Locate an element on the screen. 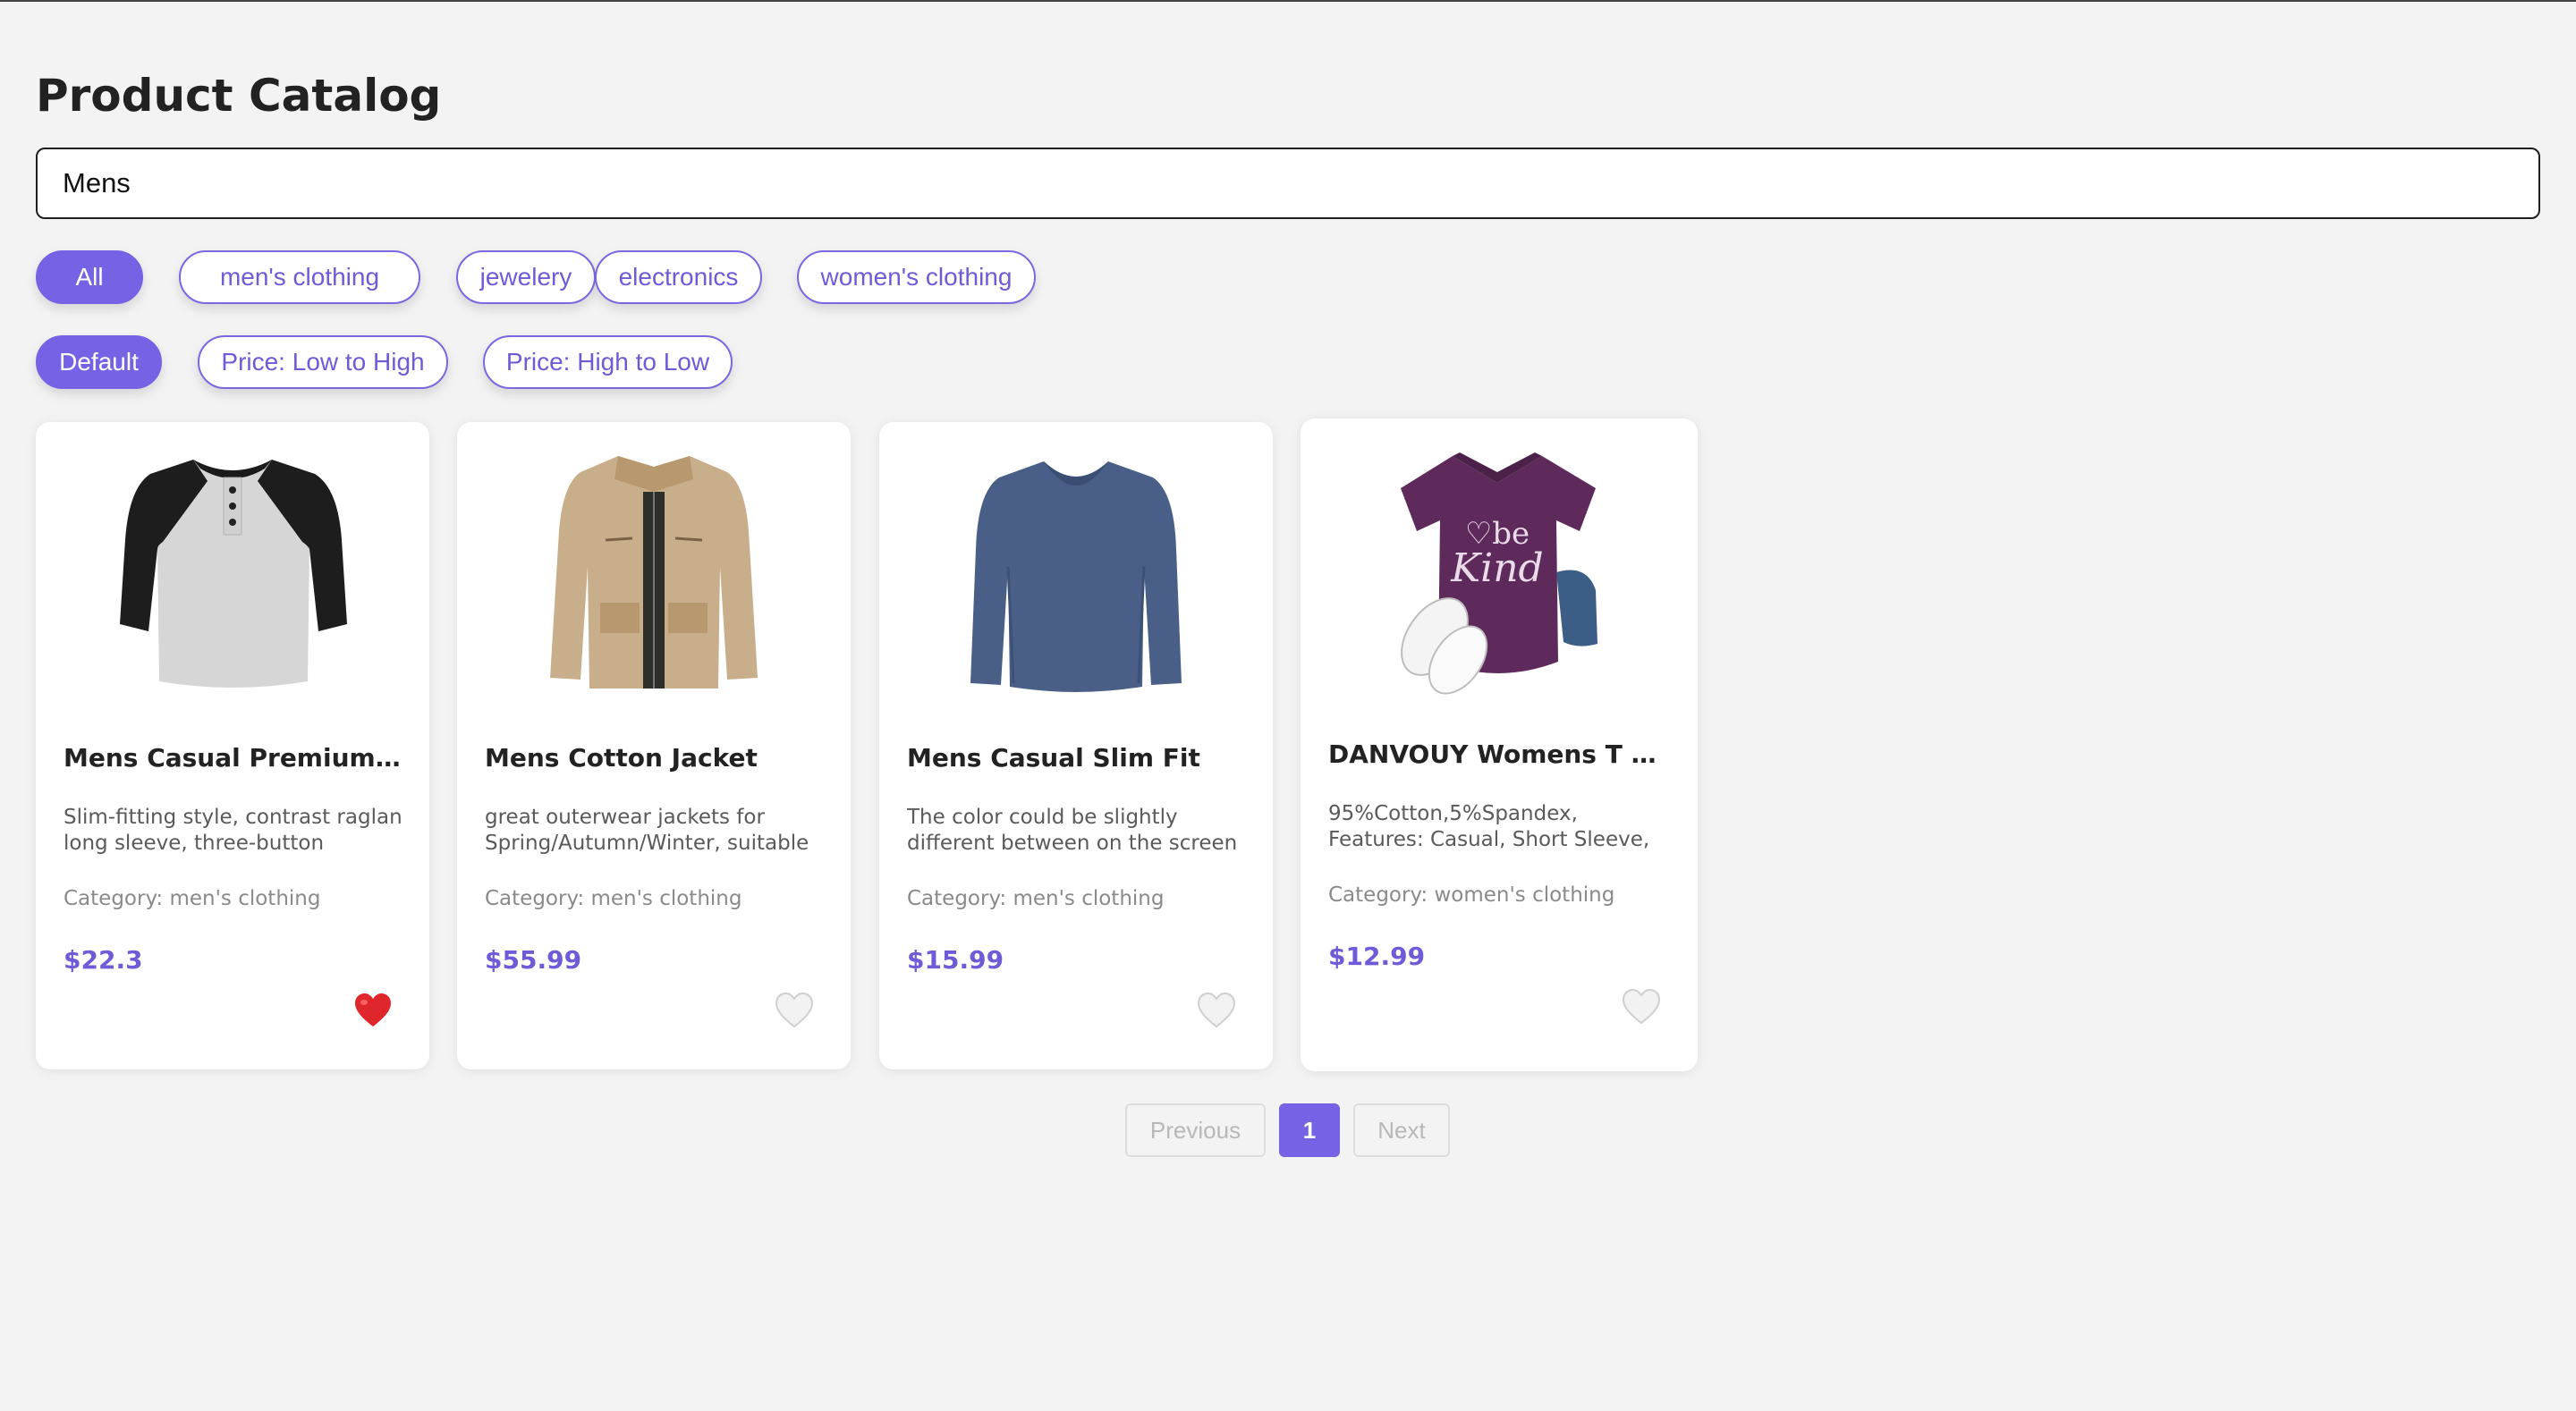 The width and height of the screenshot is (2576, 1411). product-category: Category: women's clothing is located at coordinates (1471, 895).